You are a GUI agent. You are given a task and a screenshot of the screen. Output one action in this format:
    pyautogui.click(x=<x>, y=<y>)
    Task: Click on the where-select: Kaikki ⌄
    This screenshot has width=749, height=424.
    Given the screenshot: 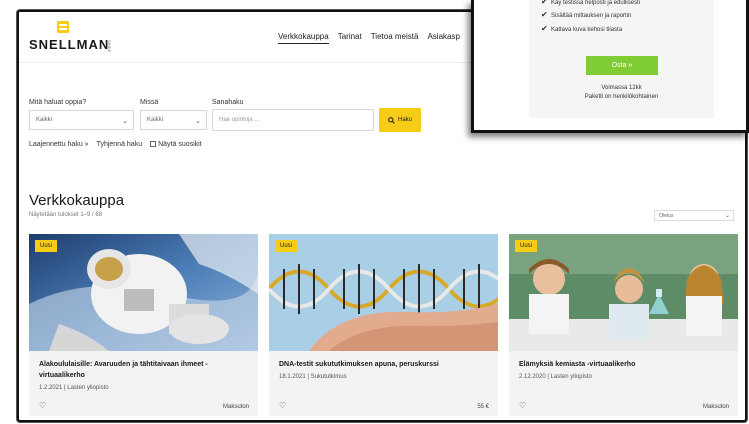 What is the action you would take?
    pyautogui.click(x=173, y=120)
    